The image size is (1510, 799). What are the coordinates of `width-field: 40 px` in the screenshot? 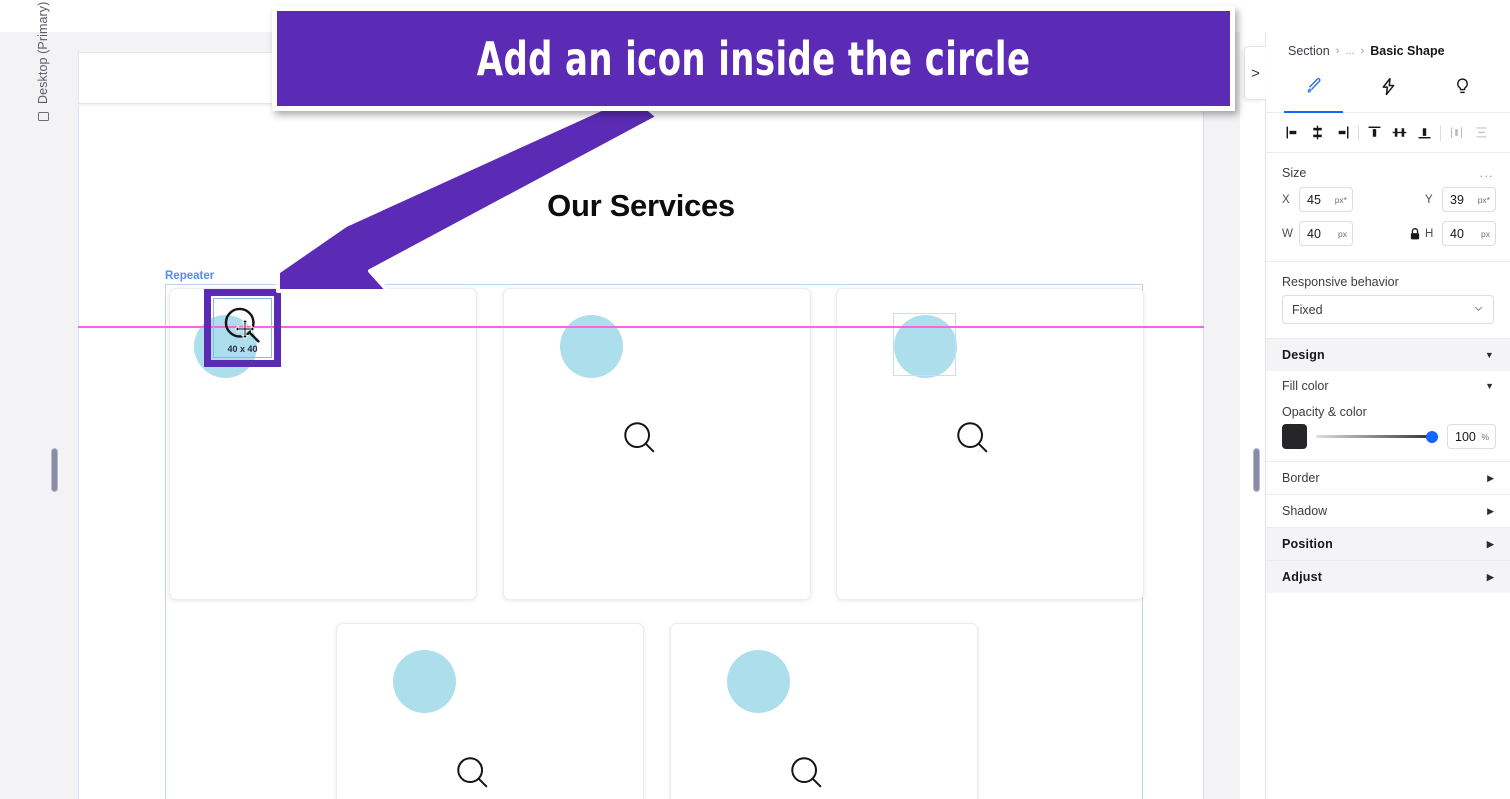 It's located at (1326, 233).